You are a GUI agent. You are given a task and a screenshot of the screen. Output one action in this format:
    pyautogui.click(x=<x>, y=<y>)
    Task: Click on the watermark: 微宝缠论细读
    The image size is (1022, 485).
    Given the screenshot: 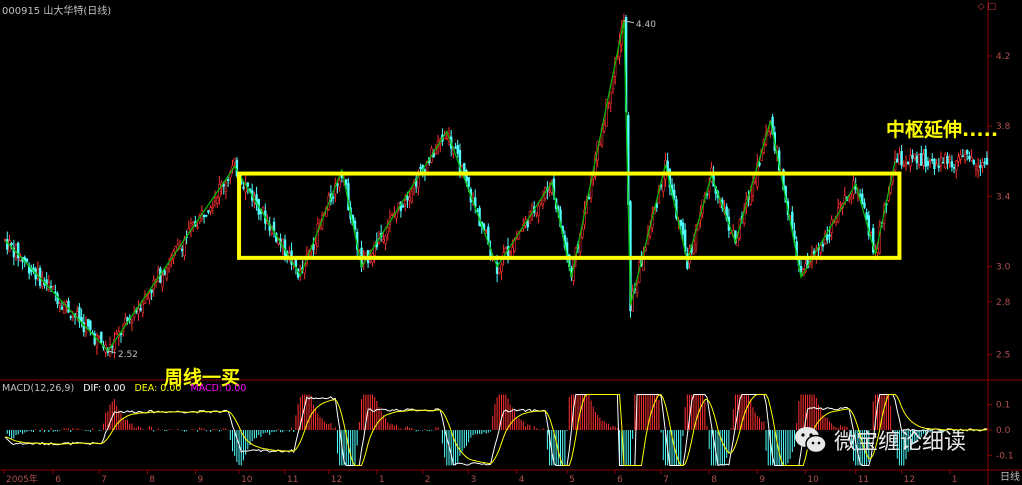 What is the action you would take?
    pyautogui.click(x=880, y=440)
    